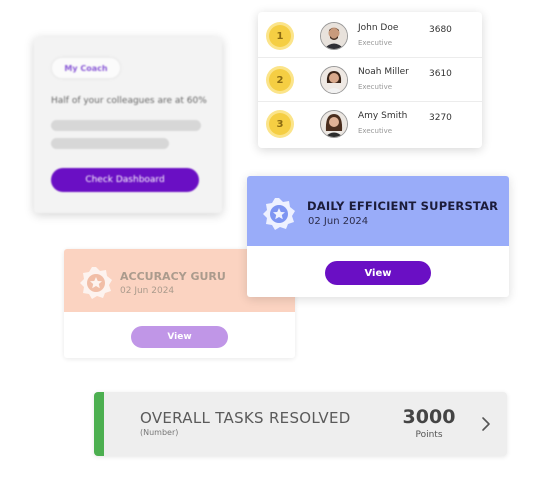  What do you see at coordinates (280, 80) in the screenshot?
I see `rank-medal-icon: 2` at bounding box center [280, 80].